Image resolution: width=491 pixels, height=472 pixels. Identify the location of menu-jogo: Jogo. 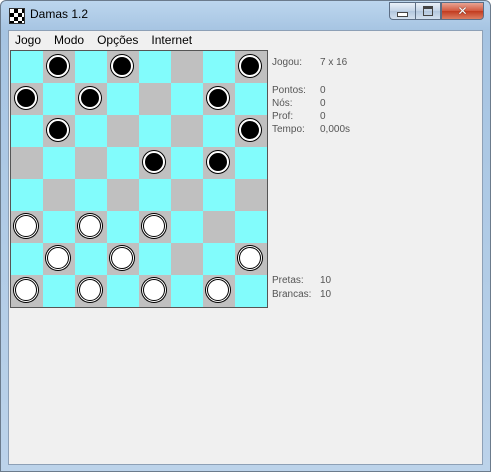
(28, 40).